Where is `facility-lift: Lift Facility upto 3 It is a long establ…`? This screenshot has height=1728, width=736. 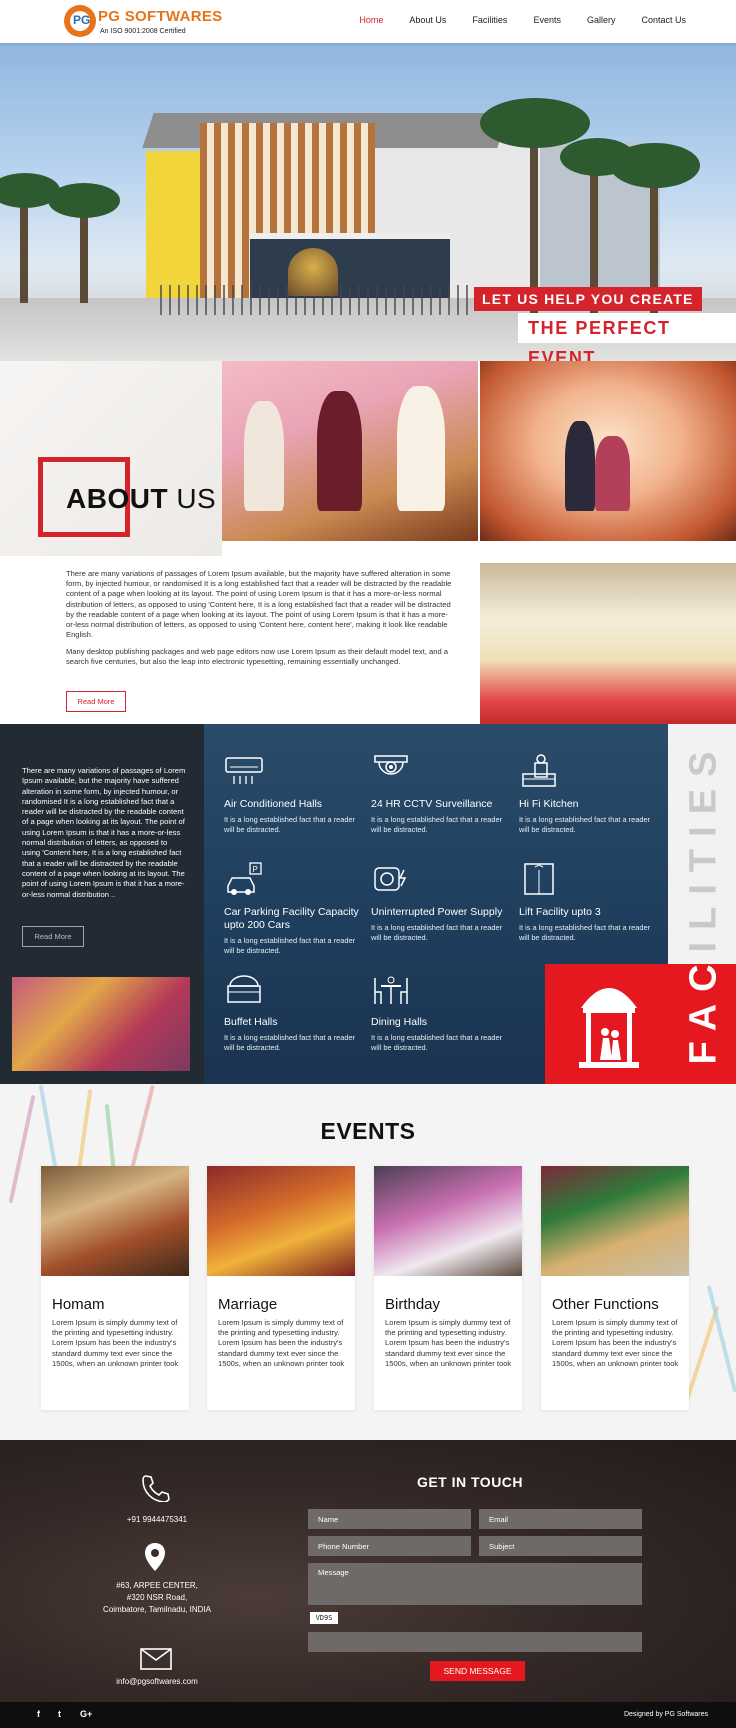
facility-lift: Lift Facility upto 3 It is a long establ… is located at coordinates (589, 902).